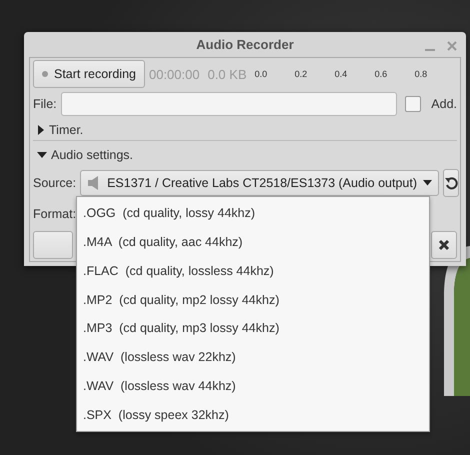 The width and height of the screenshot is (470, 455). I want to click on format-option: .M4A (cd quality, aac 44khz), so click(253, 242).